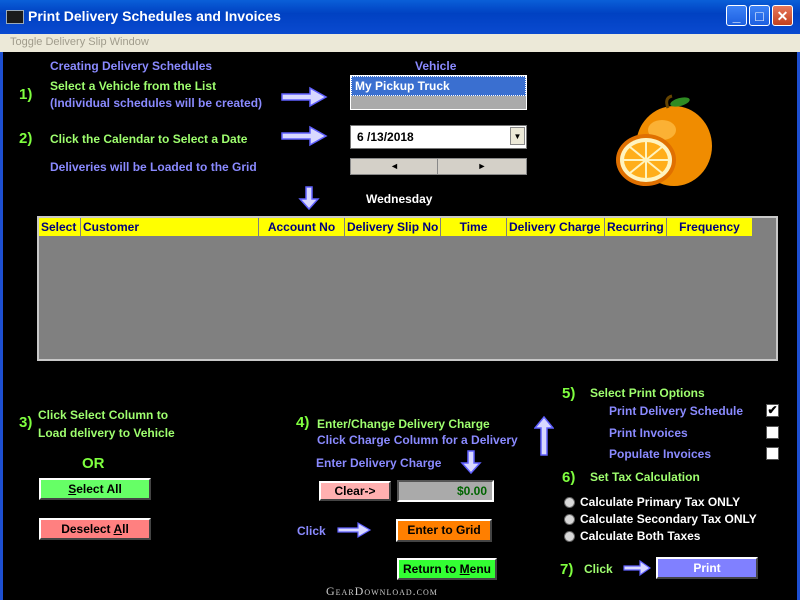 This screenshot has width=800, height=600. I want to click on date-scroll-right: ►, so click(482, 166).